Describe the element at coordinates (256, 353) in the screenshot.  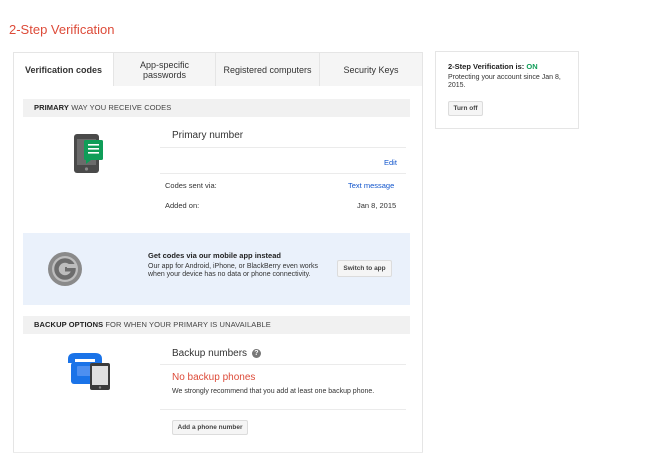
I see `help-icon: ?` at that location.